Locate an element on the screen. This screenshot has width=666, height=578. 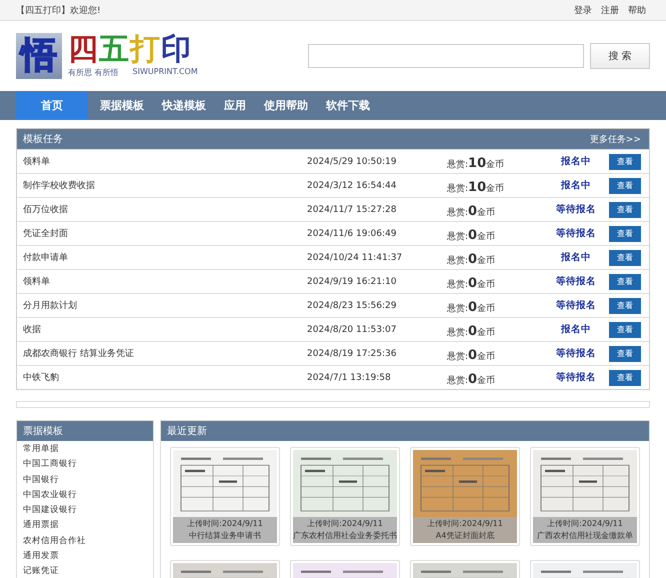
nav-tab: 快递模板 is located at coordinates (184, 105).